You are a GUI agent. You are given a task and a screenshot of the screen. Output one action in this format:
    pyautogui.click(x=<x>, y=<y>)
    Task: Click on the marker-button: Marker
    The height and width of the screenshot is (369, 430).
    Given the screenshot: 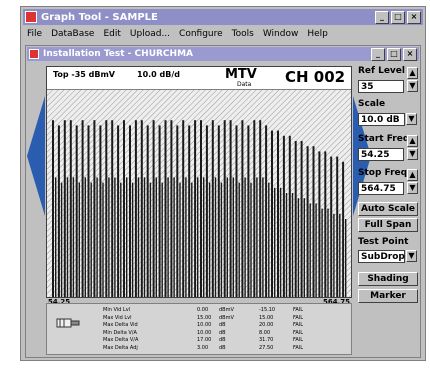 What is the action you would take?
    pyautogui.click(x=388, y=296)
    